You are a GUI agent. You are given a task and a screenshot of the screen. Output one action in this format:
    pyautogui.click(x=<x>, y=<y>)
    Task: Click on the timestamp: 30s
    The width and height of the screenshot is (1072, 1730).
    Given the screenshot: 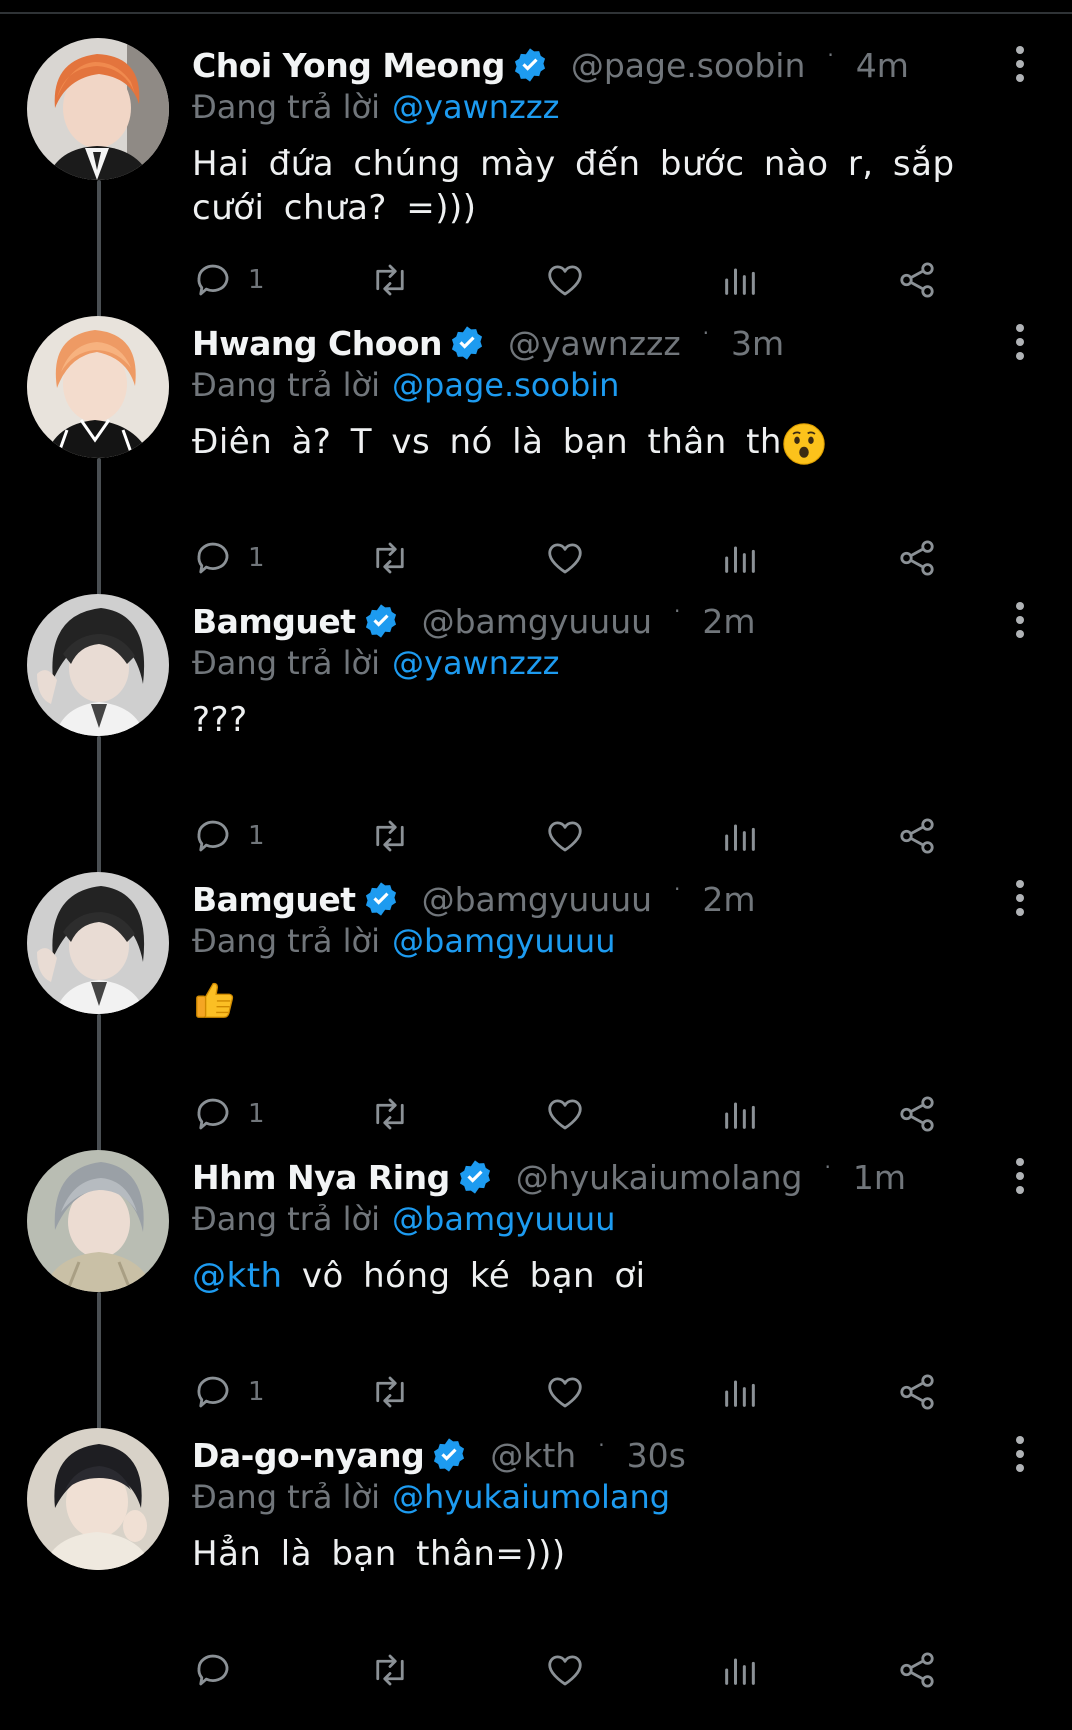 What is the action you would take?
    pyautogui.click(x=656, y=1455)
    